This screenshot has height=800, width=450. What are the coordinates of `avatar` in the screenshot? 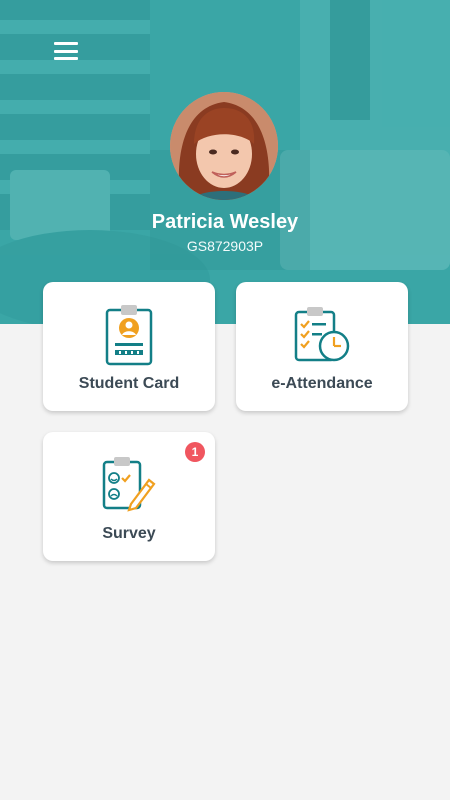 It's located at (224, 146).